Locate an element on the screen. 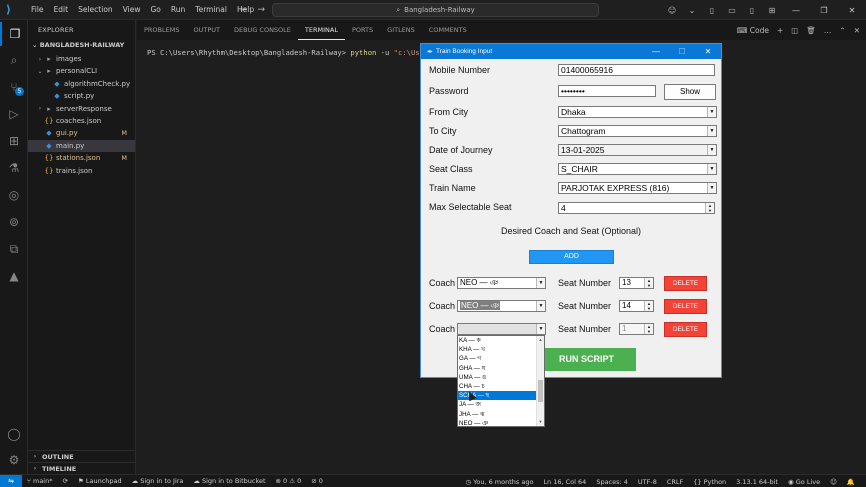 This screenshot has width=866, height=487. add-coach-button: ADD is located at coordinates (571, 257).